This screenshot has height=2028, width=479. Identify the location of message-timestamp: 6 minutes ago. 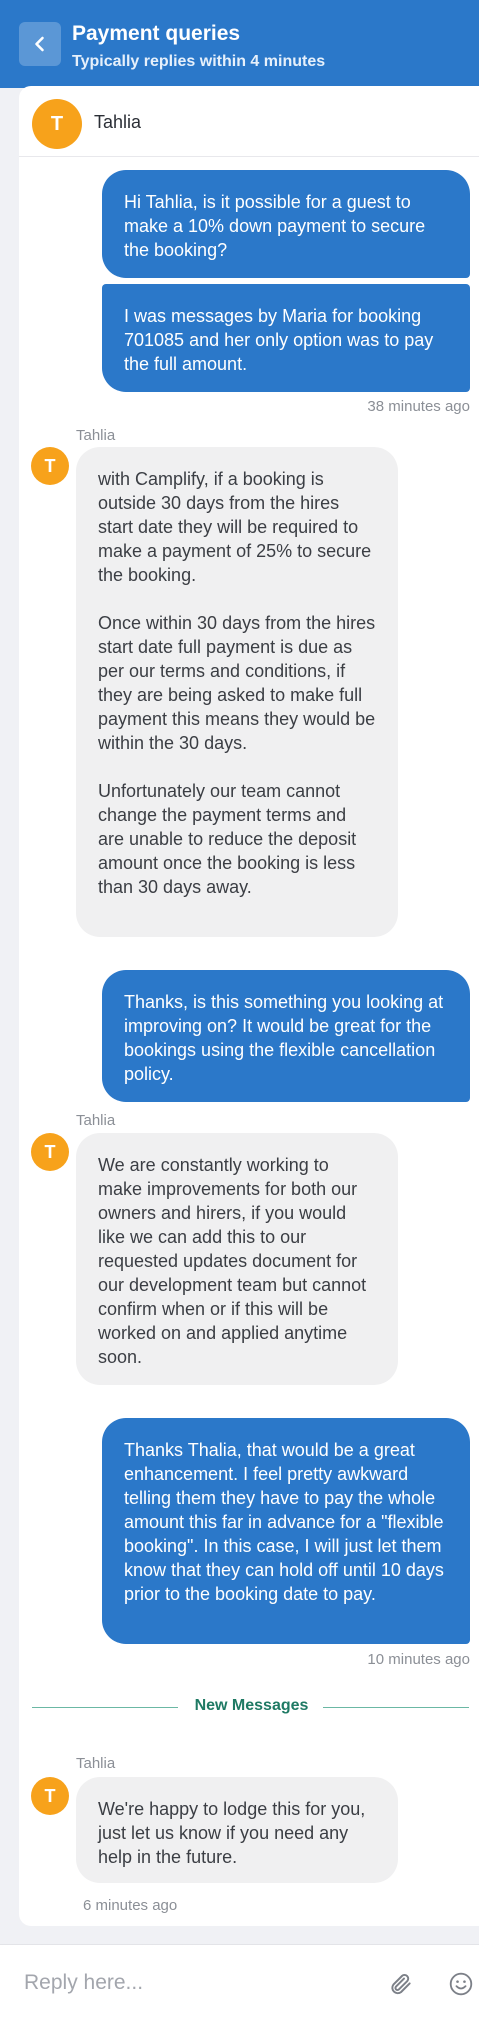
(130, 1905).